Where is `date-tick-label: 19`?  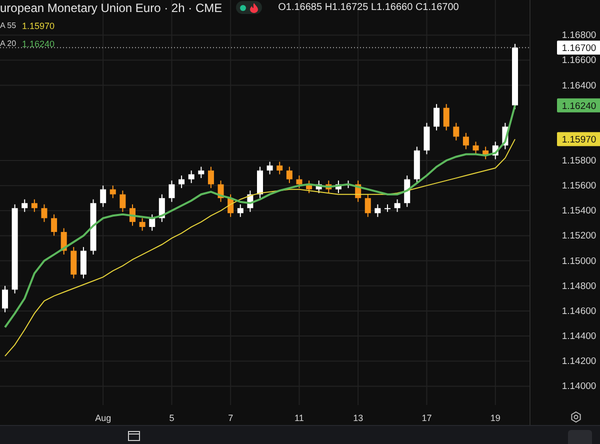
date-tick-label: 19 is located at coordinates (495, 418).